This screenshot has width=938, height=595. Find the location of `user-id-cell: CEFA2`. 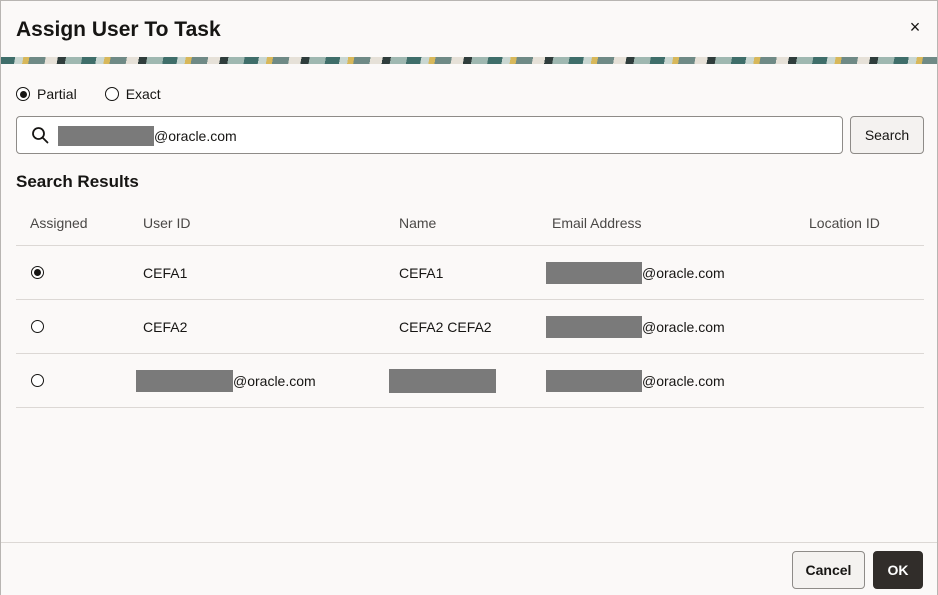

user-id-cell: CEFA2 is located at coordinates (165, 326).